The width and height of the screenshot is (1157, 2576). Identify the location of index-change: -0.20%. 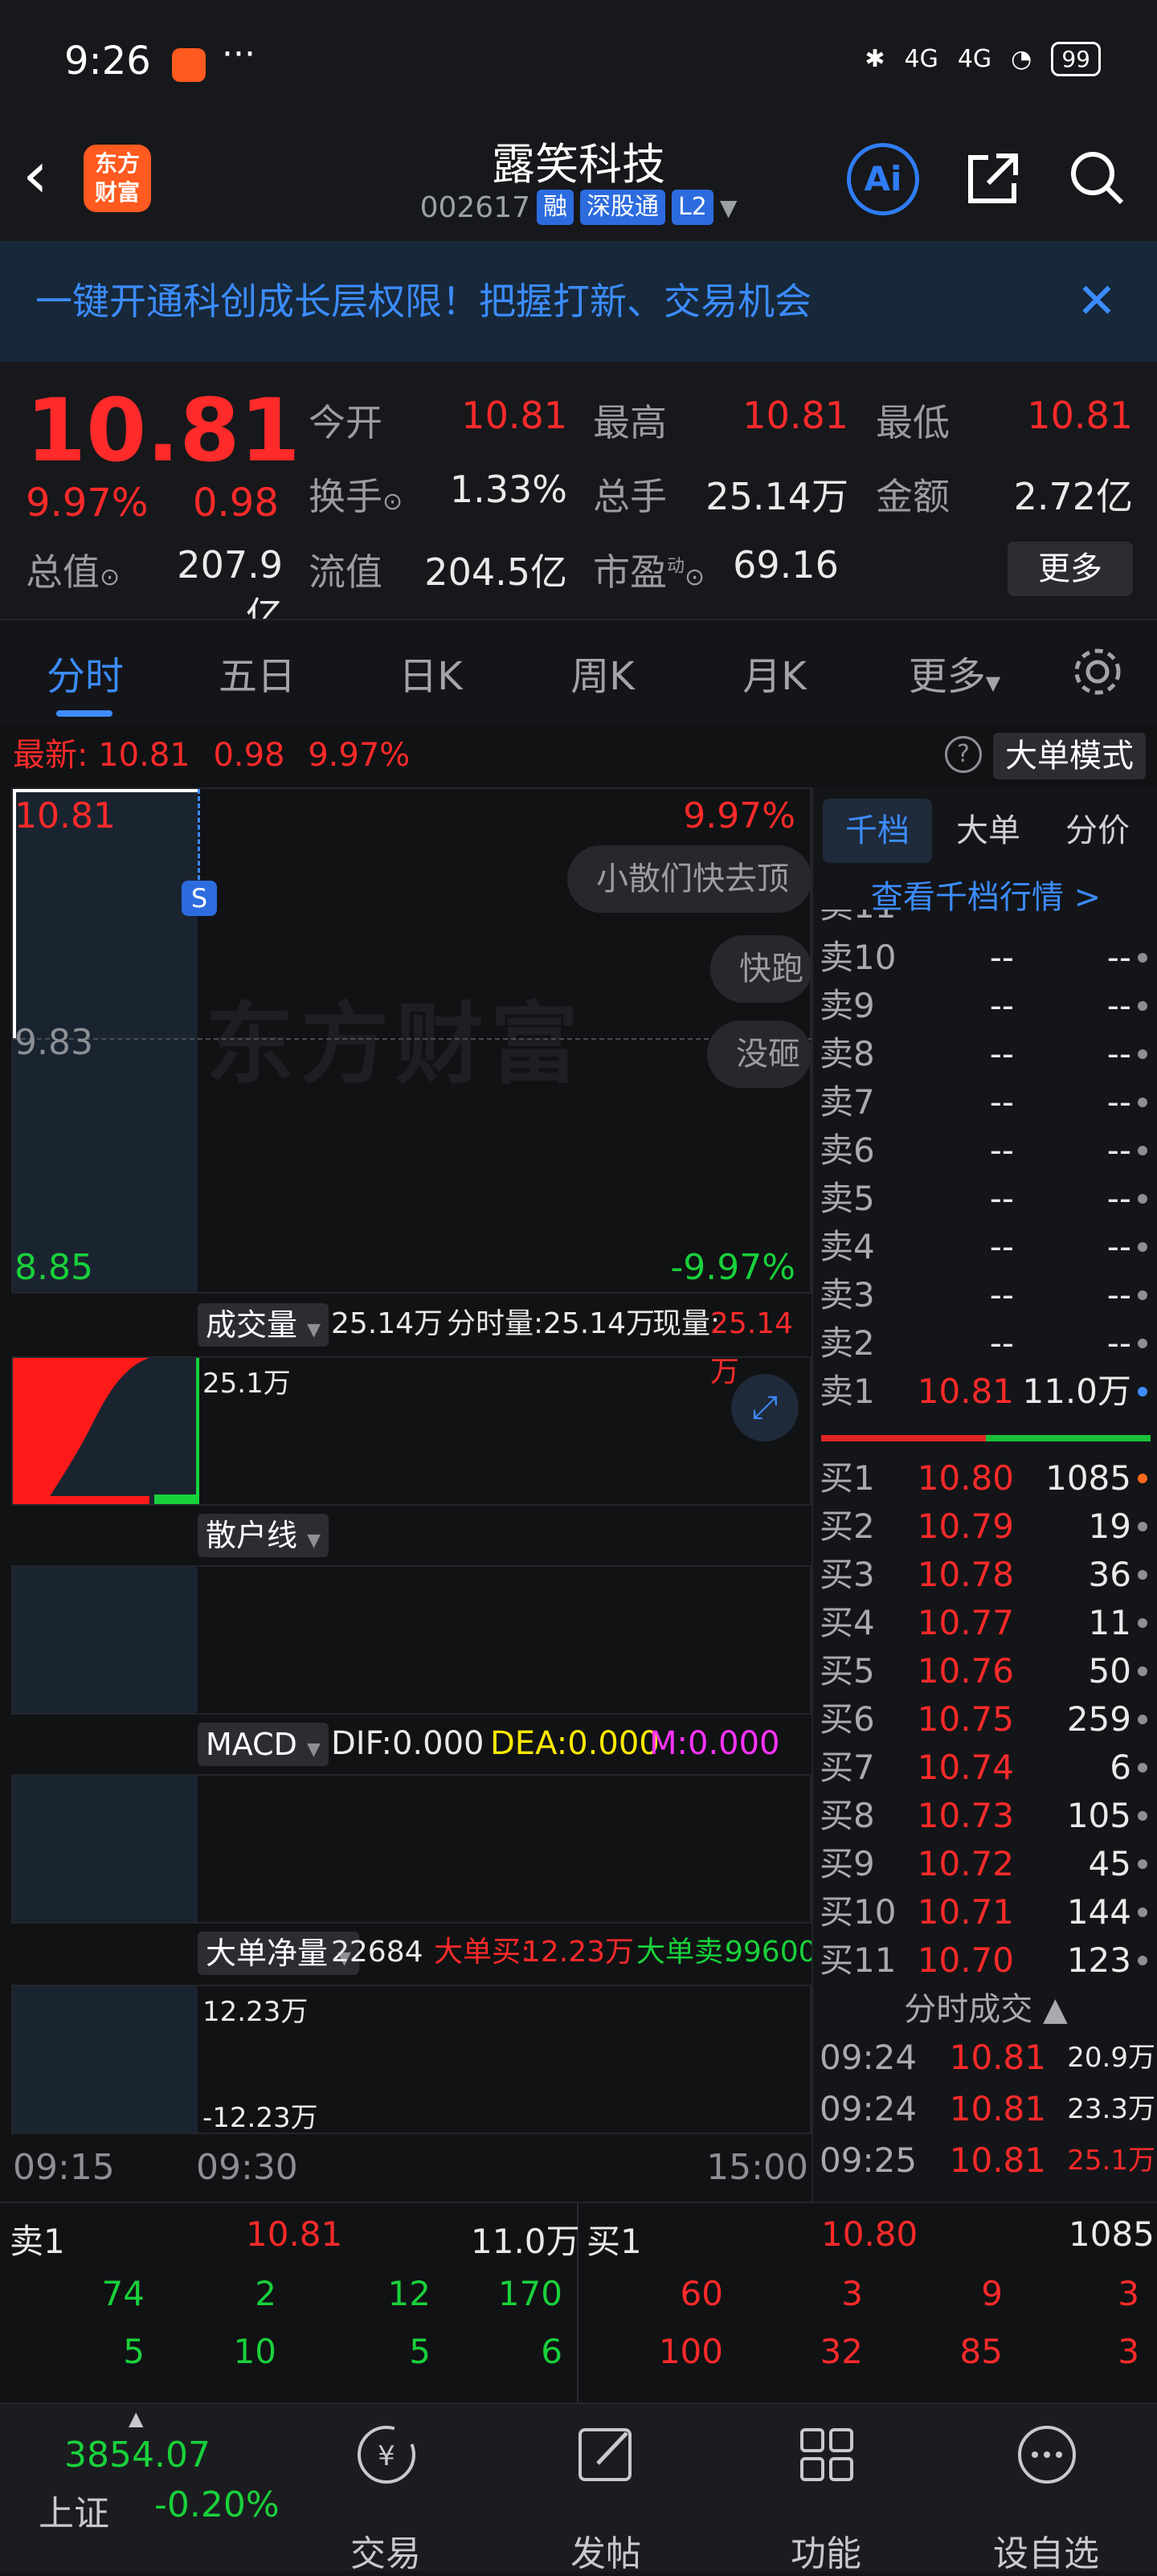
(217, 2504).